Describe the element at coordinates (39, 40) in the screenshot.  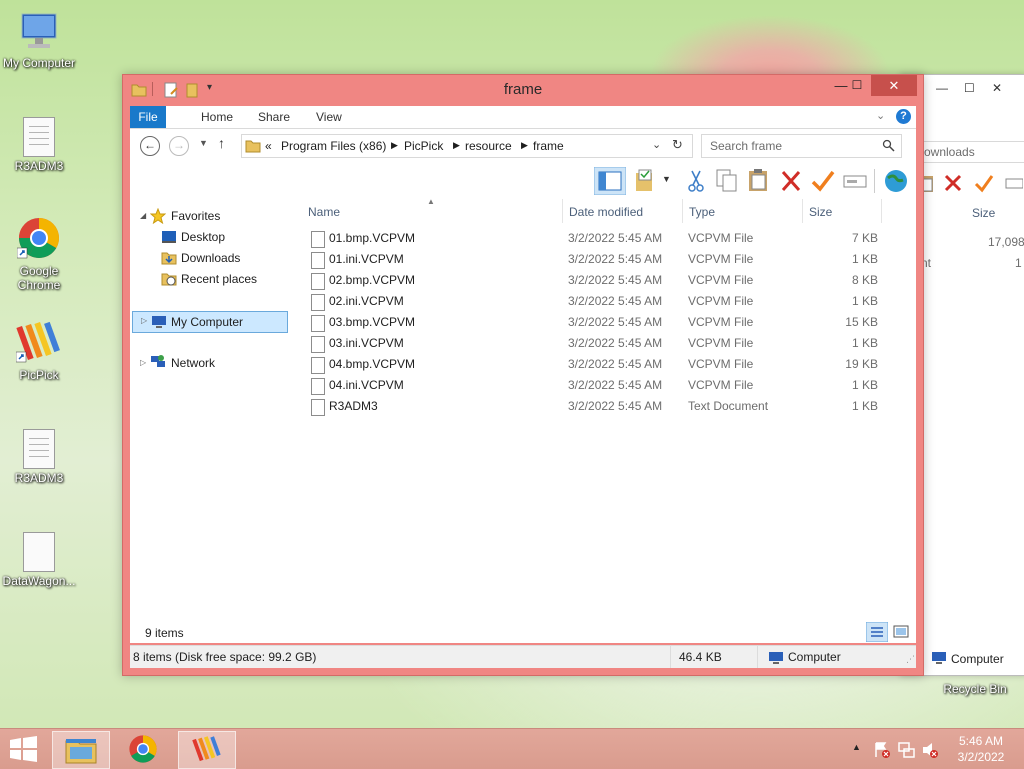
I see `desktop-icon-my-computer: My Computer` at that location.